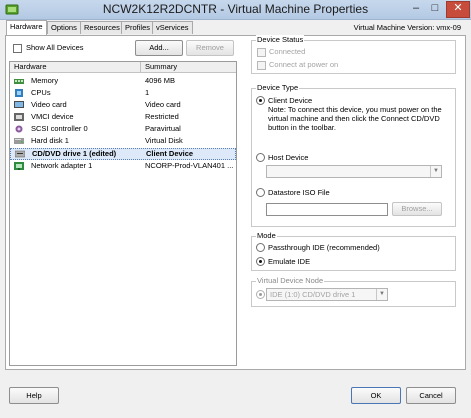  Describe the element at coordinates (431, 395) in the screenshot. I see `cancel-button: Cancel` at that location.